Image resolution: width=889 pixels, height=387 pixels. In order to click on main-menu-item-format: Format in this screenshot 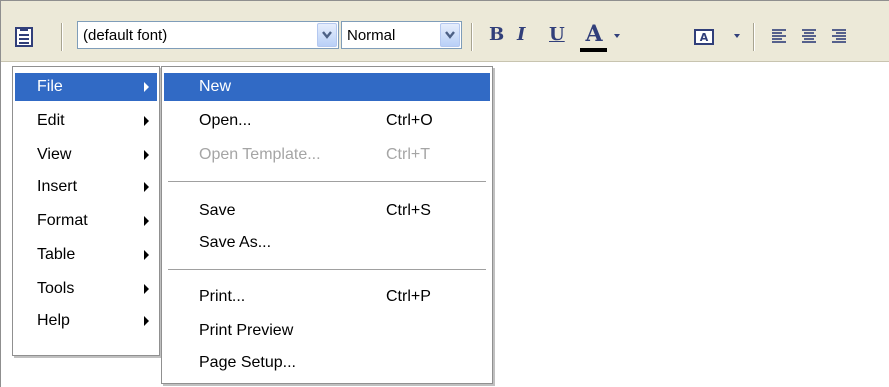, I will do `click(86, 221)`.